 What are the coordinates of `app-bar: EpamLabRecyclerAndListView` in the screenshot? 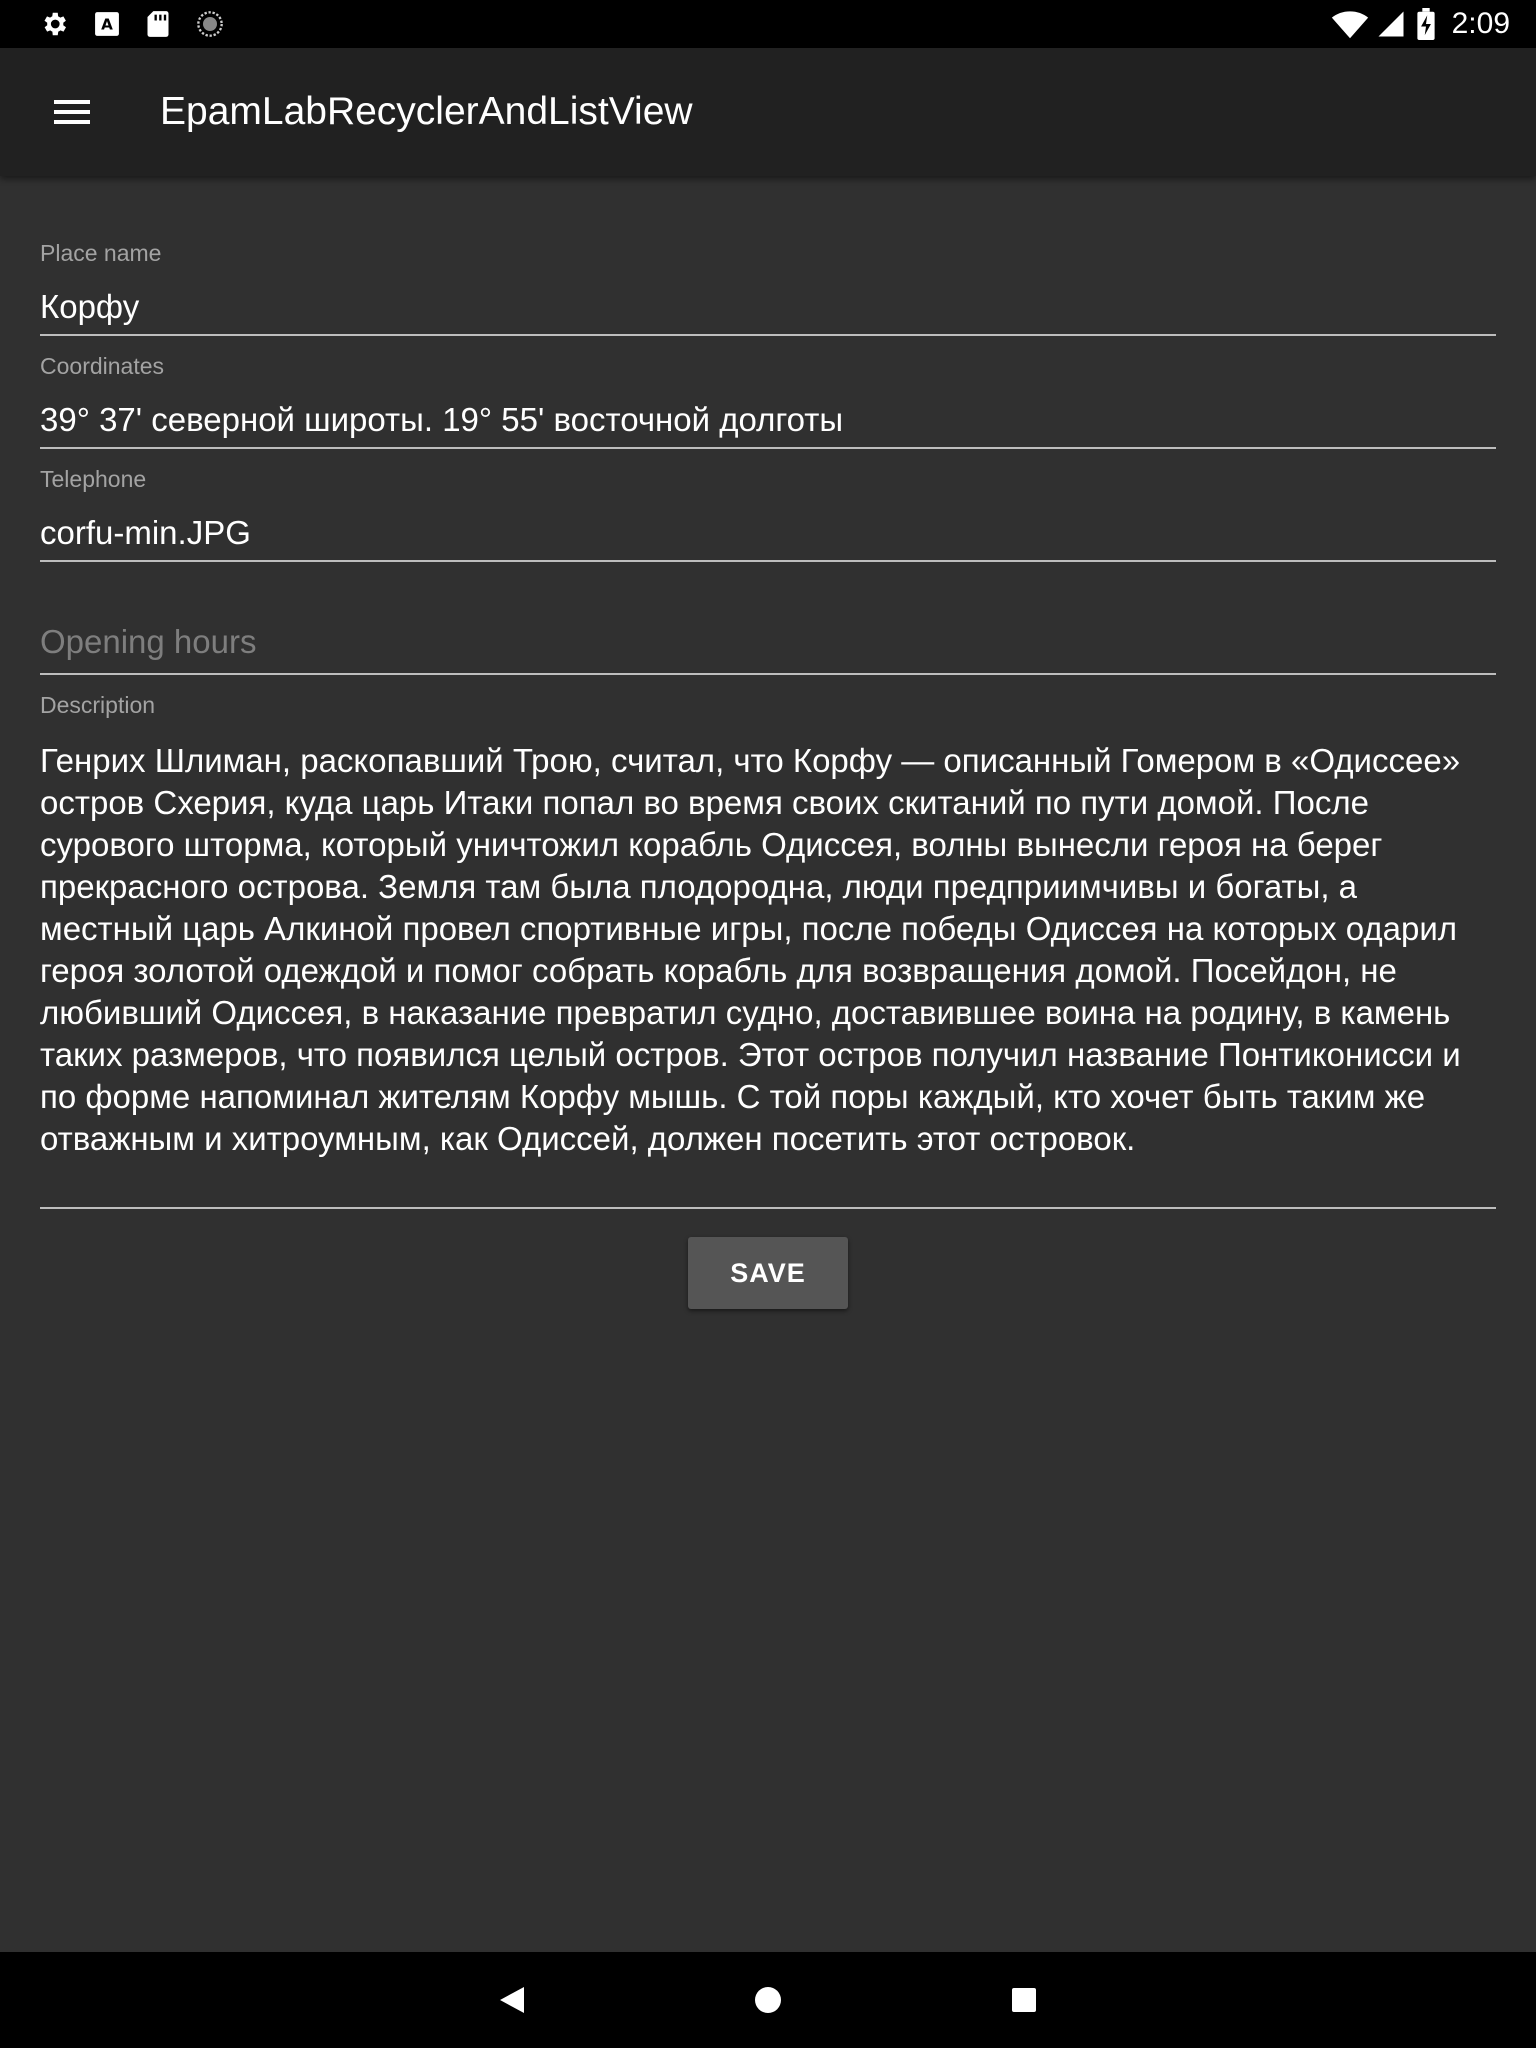 It's located at (768, 112).